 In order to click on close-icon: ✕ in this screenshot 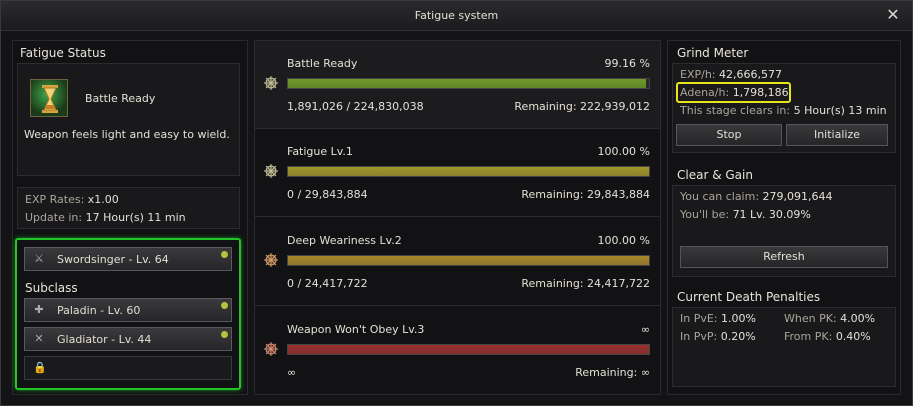, I will do `click(893, 15)`.